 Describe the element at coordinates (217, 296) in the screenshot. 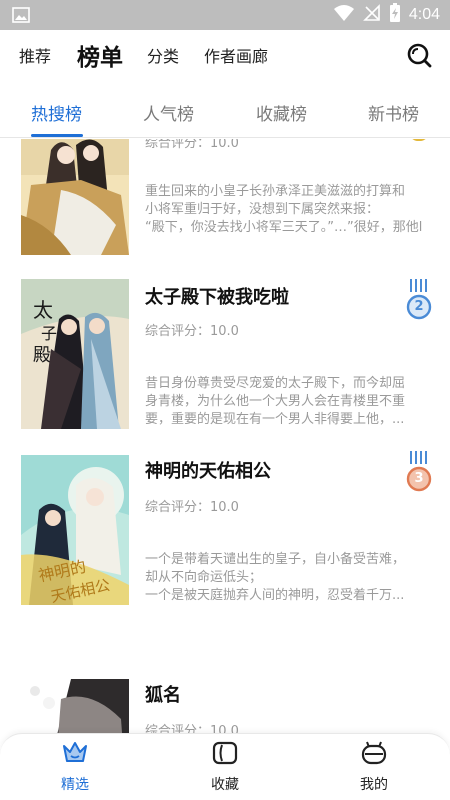

I see `book-title: 太子殿下被我吃啦` at that location.